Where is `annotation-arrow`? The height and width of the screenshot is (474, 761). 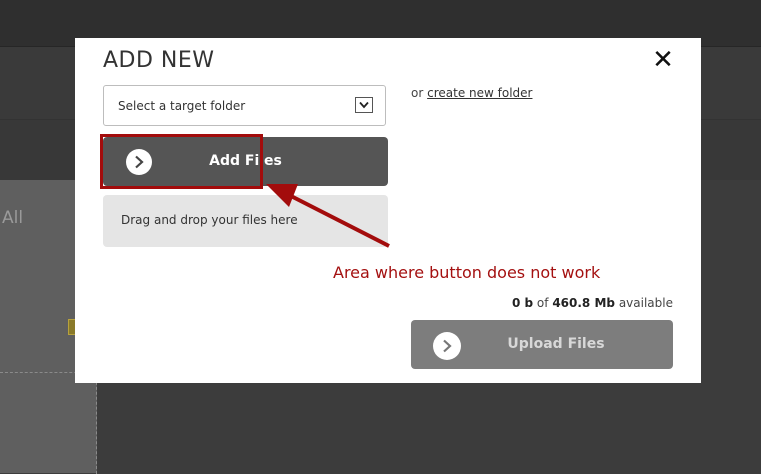
annotation-arrow is located at coordinates (328, 216).